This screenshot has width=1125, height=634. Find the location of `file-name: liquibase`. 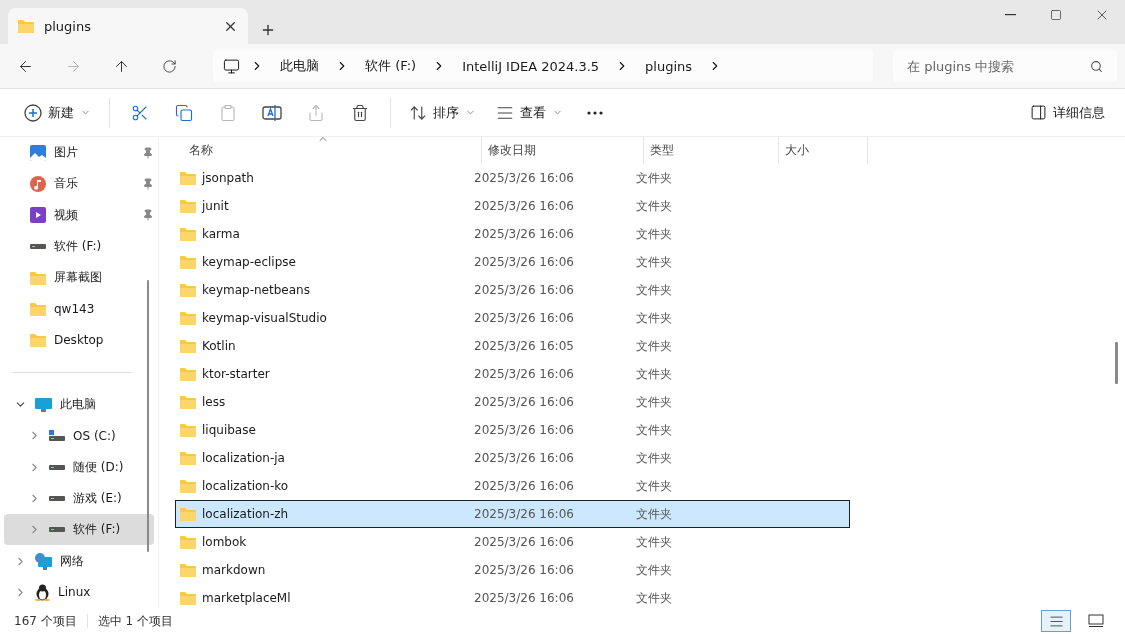

file-name: liquibase is located at coordinates (229, 430).